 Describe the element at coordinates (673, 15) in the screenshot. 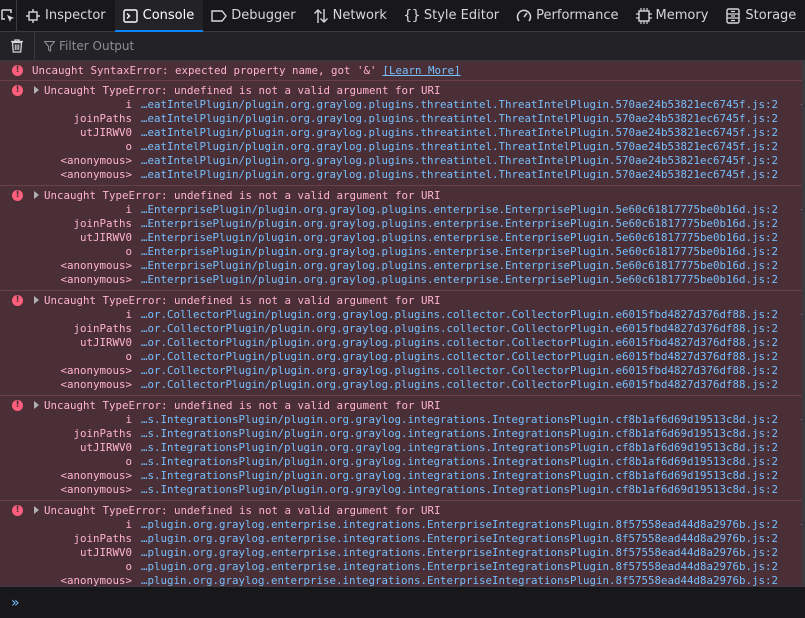

I see `tab-memory: Memory` at that location.